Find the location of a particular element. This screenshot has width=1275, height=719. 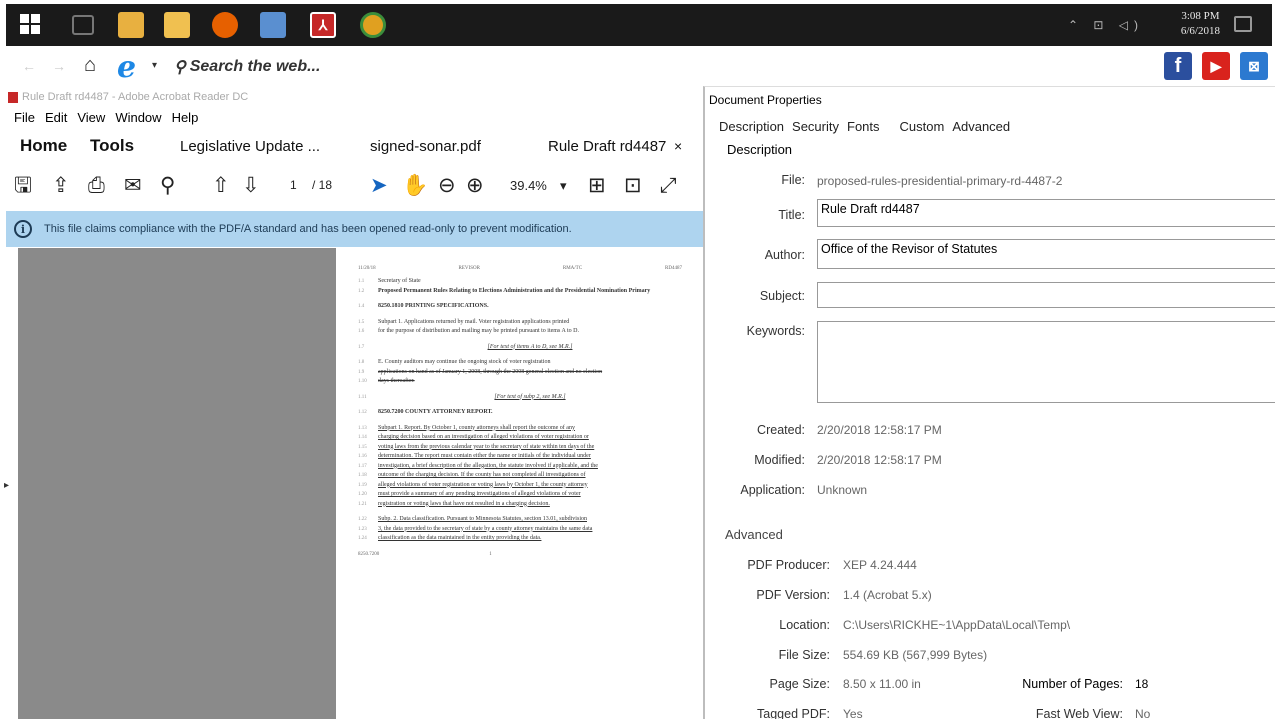

zoom-out-icon: ⊖ is located at coordinates (447, 186).